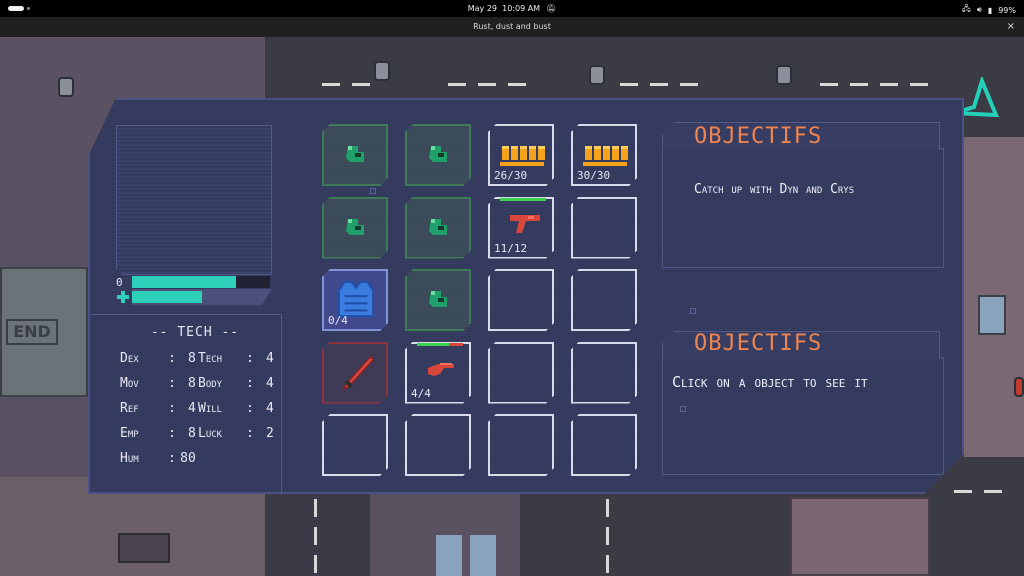  Describe the element at coordinates (482, 8) in the screenshot. I see `clock-date: May 29` at that location.